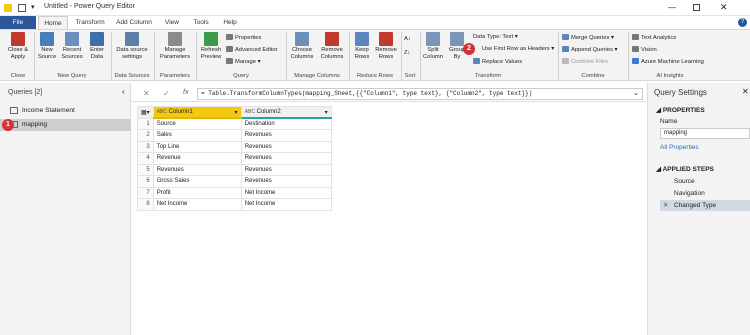  What do you see at coordinates (185, 92) in the screenshot?
I see `fx-icon: fx` at bounding box center [185, 92].